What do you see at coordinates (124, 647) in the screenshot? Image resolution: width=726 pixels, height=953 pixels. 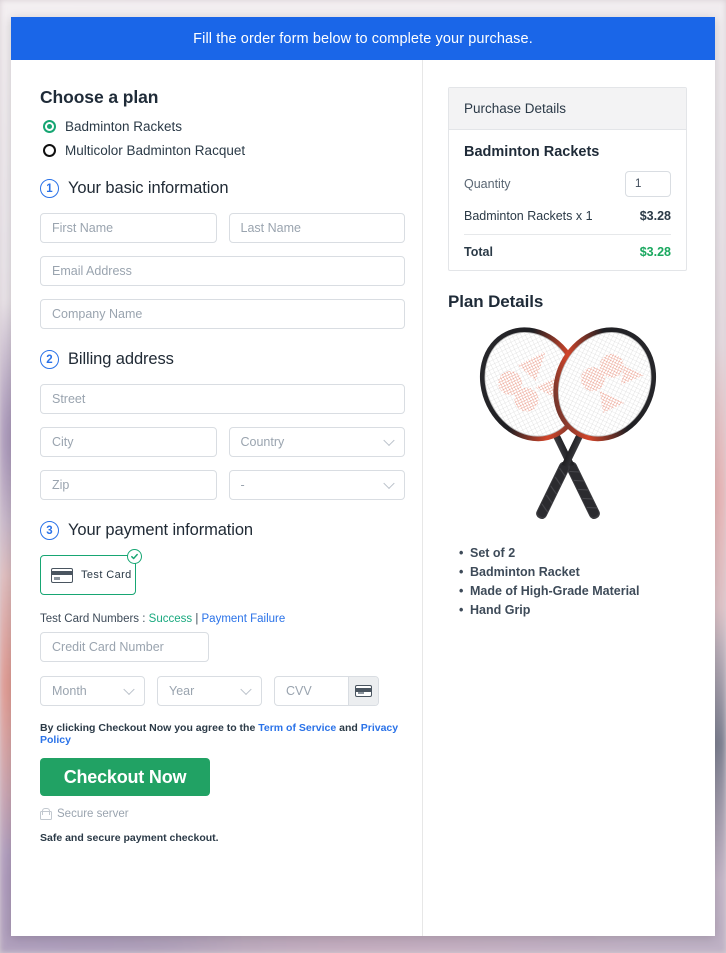 I see `credit-card-number-input: Credit Card Number` at bounding box center [124, 647].